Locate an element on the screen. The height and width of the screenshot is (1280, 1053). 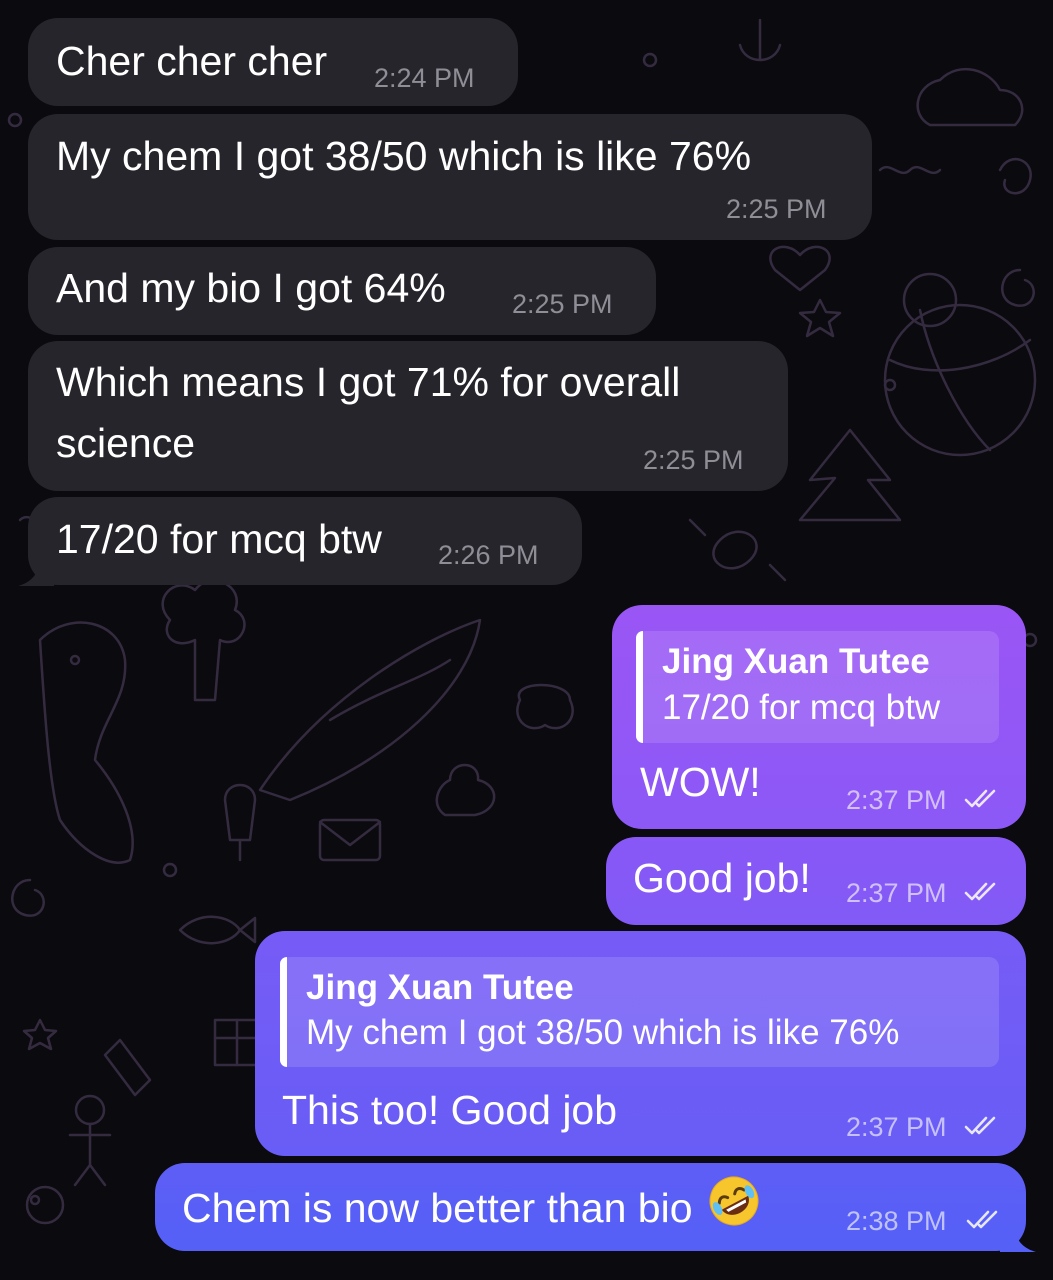
message-text: Cher cher cher is located at coordinates (192, 61).